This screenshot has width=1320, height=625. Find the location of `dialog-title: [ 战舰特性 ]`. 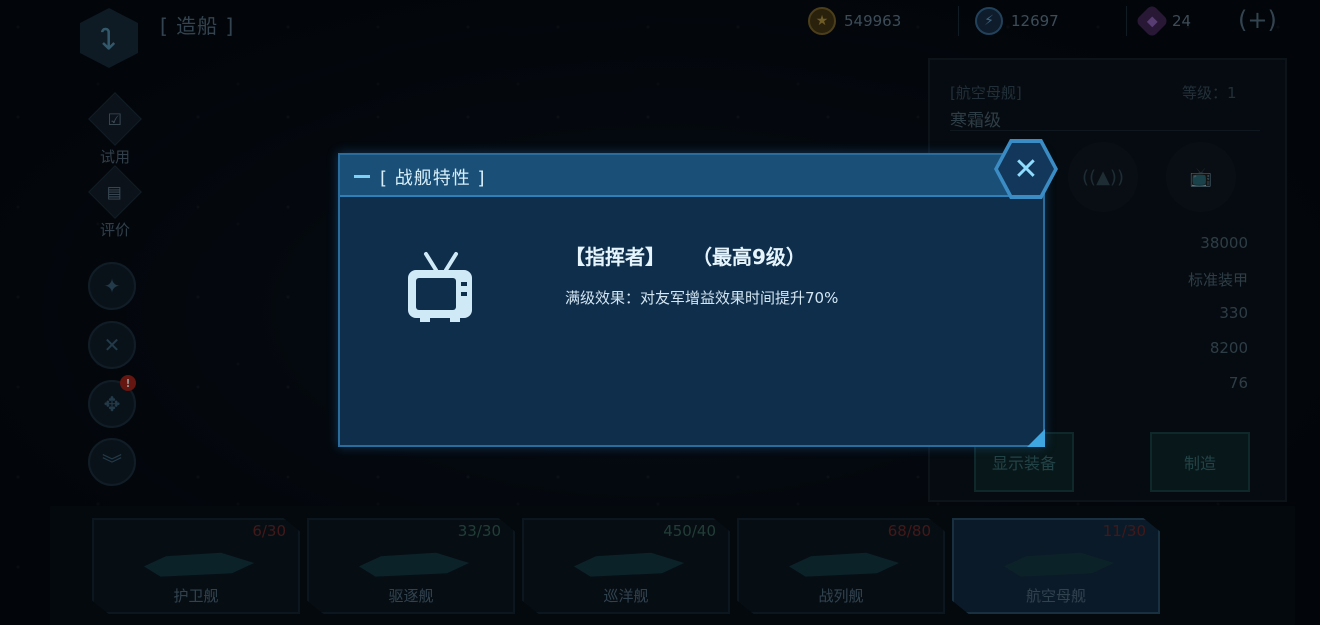

dialog-title: [ 战舰特性 ] is located at coordinates (433, 178).